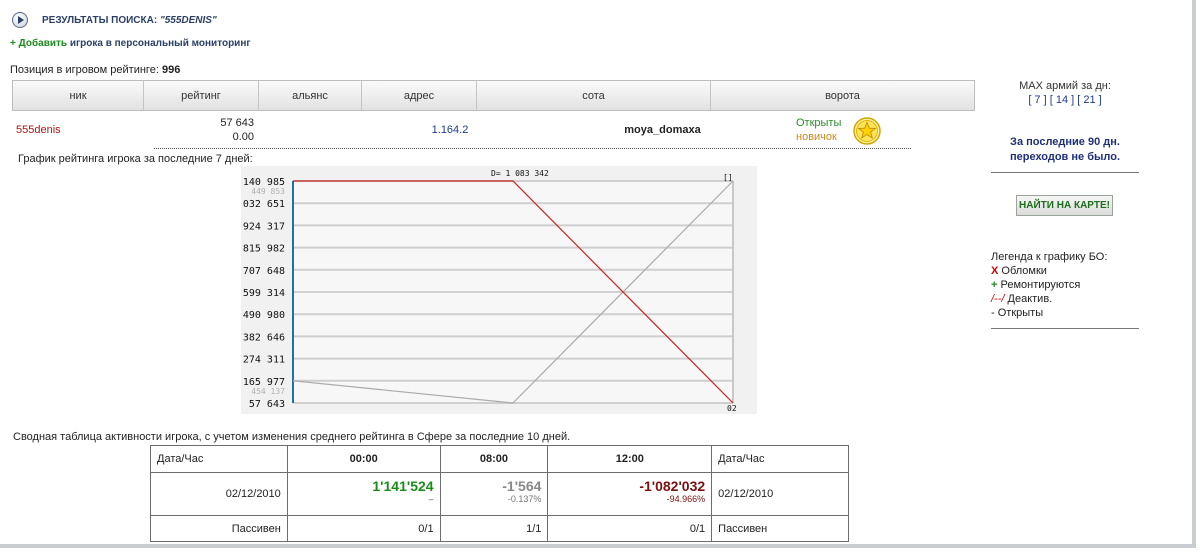 Image resolution: width=1204 pixels, height=554 pixels. Describe the element at coordinates (1020, 313) in the screenshot. I see `legend-text-open: Открыты` at that location.